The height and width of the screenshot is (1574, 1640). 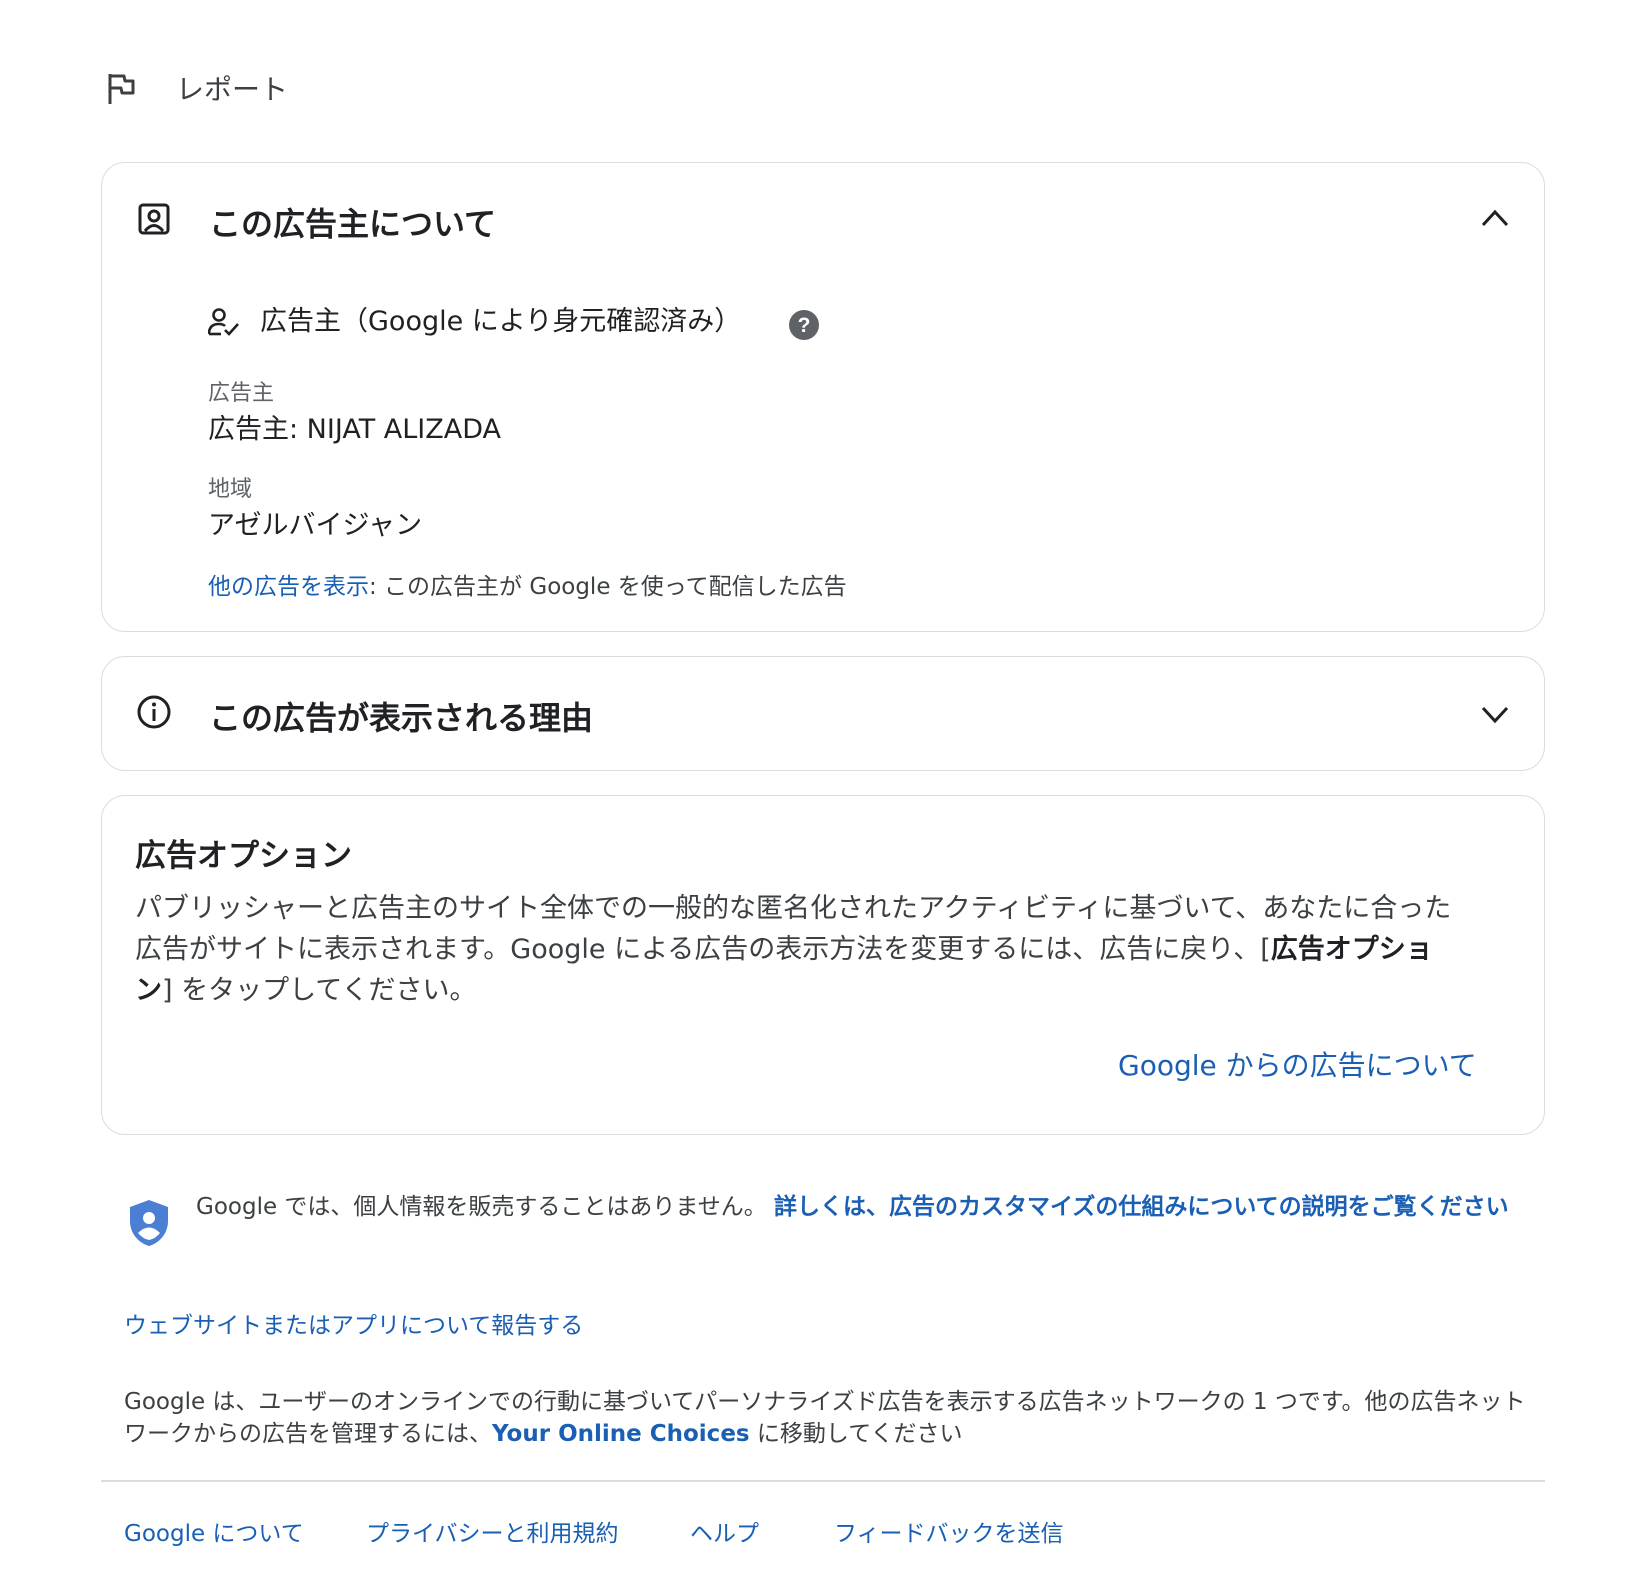 I want to click on other-ads-row: 他の広告を表示: この広告主が Google を使って配信した広告, so click(x=527, y=584).